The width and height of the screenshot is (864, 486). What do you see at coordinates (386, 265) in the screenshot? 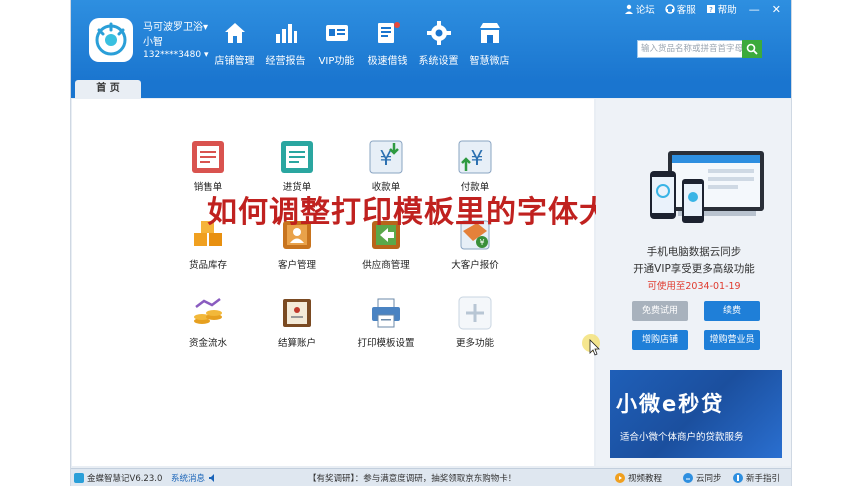
I see `tile-label: 供应商管理` at bounding box center [386, 265].